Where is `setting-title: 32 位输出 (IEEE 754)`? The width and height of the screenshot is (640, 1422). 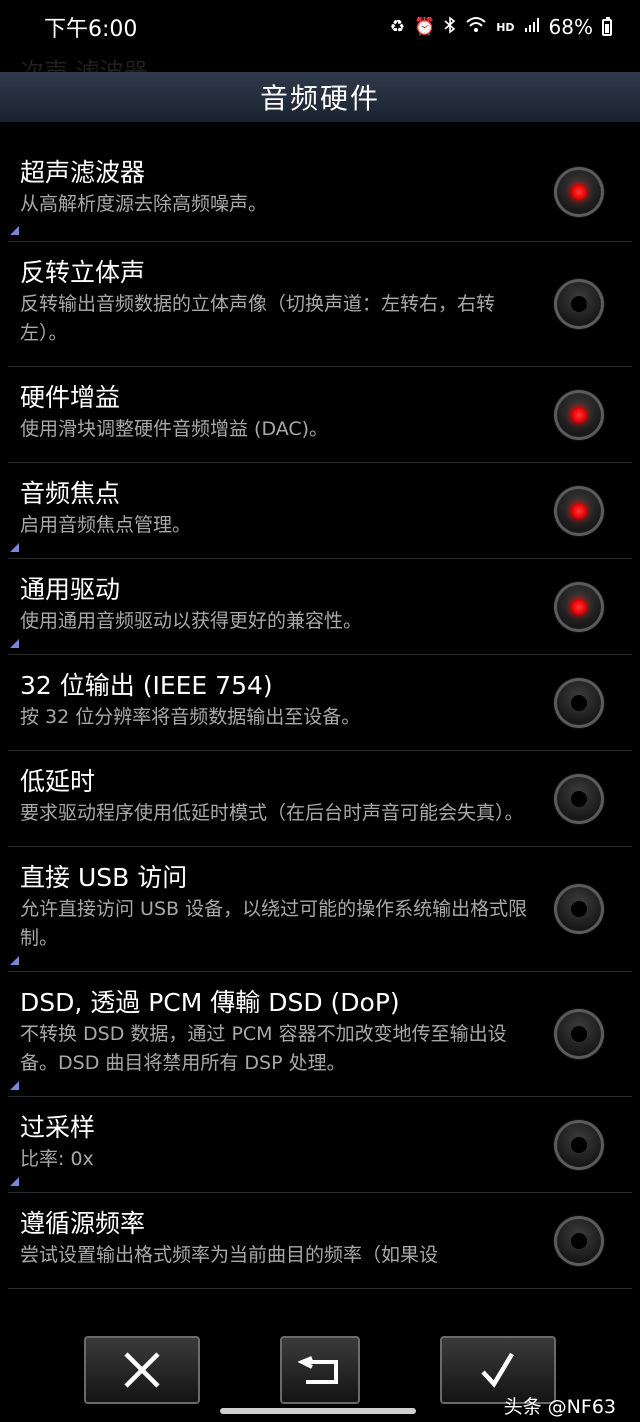 setting-title: 32 位输出 (IEEE 754) is located at coordinates (146, 685).